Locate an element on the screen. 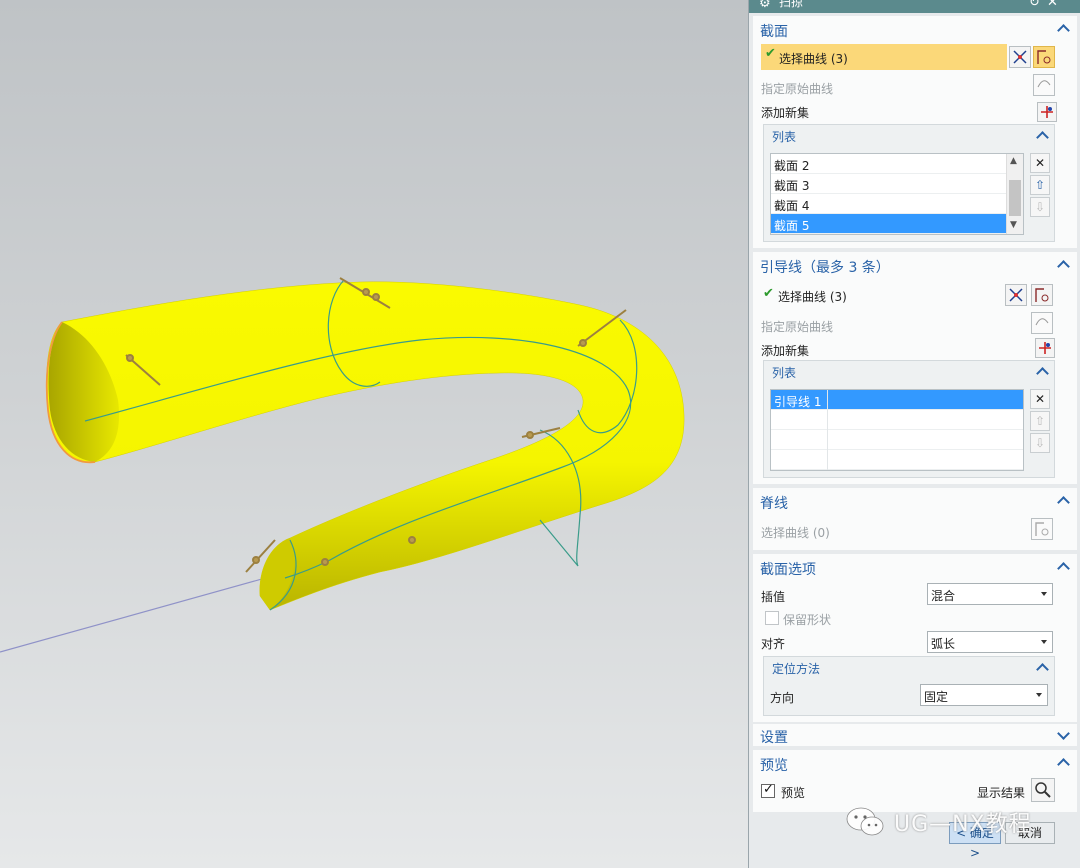 This screenshot has width=1080, height=868. chevron-down-icon is located at coordinates (1063, 735).